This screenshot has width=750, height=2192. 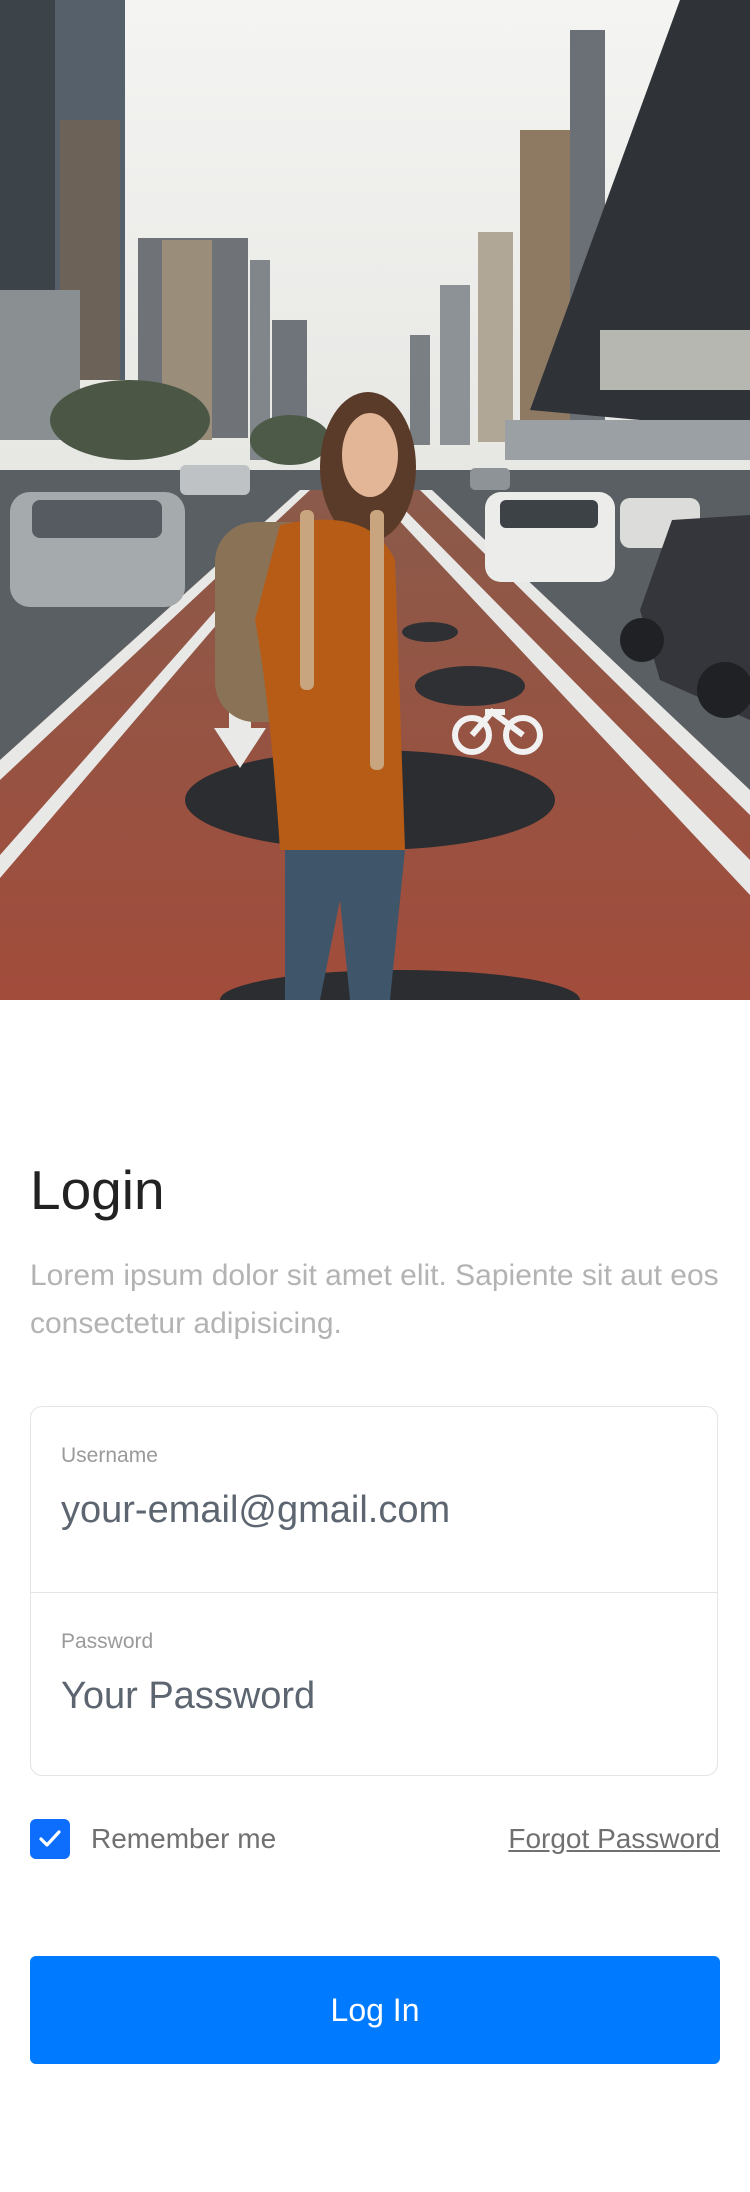 What do you see at coordinates (374, 1510) in the screenshot?
I see `username-input` at bounding box center [374, 1510].